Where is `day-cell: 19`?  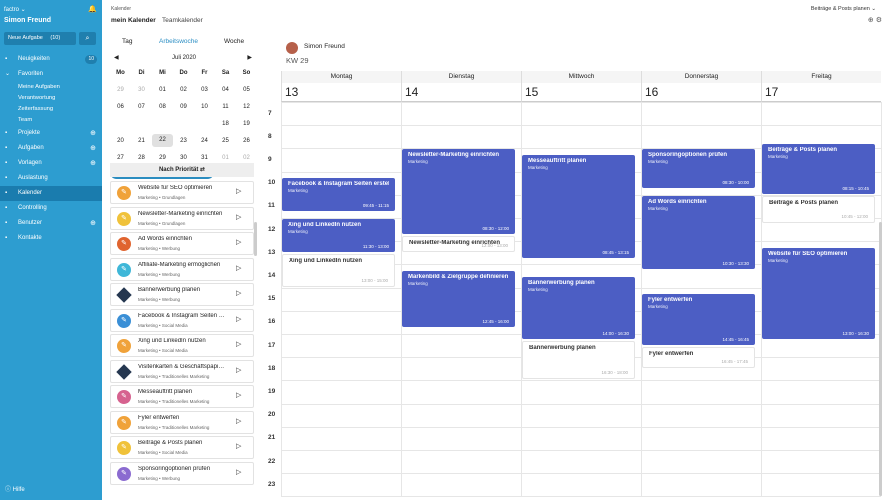 day-cell: 19 is located at coordinates (246, 124).